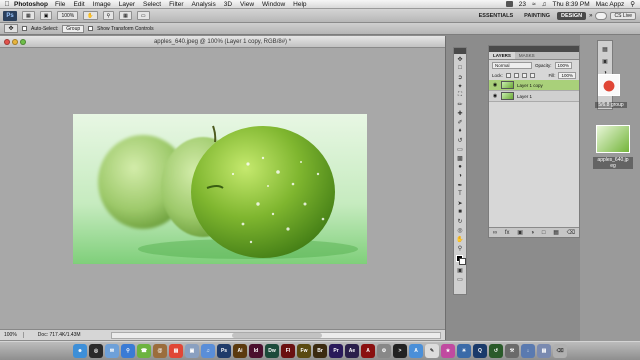 The height and width of the screenshot is (360, 640). What do you see at coordinates (247, 4) in the screenshot?
I see `menu-view: View` at bounding box center [247, 4].